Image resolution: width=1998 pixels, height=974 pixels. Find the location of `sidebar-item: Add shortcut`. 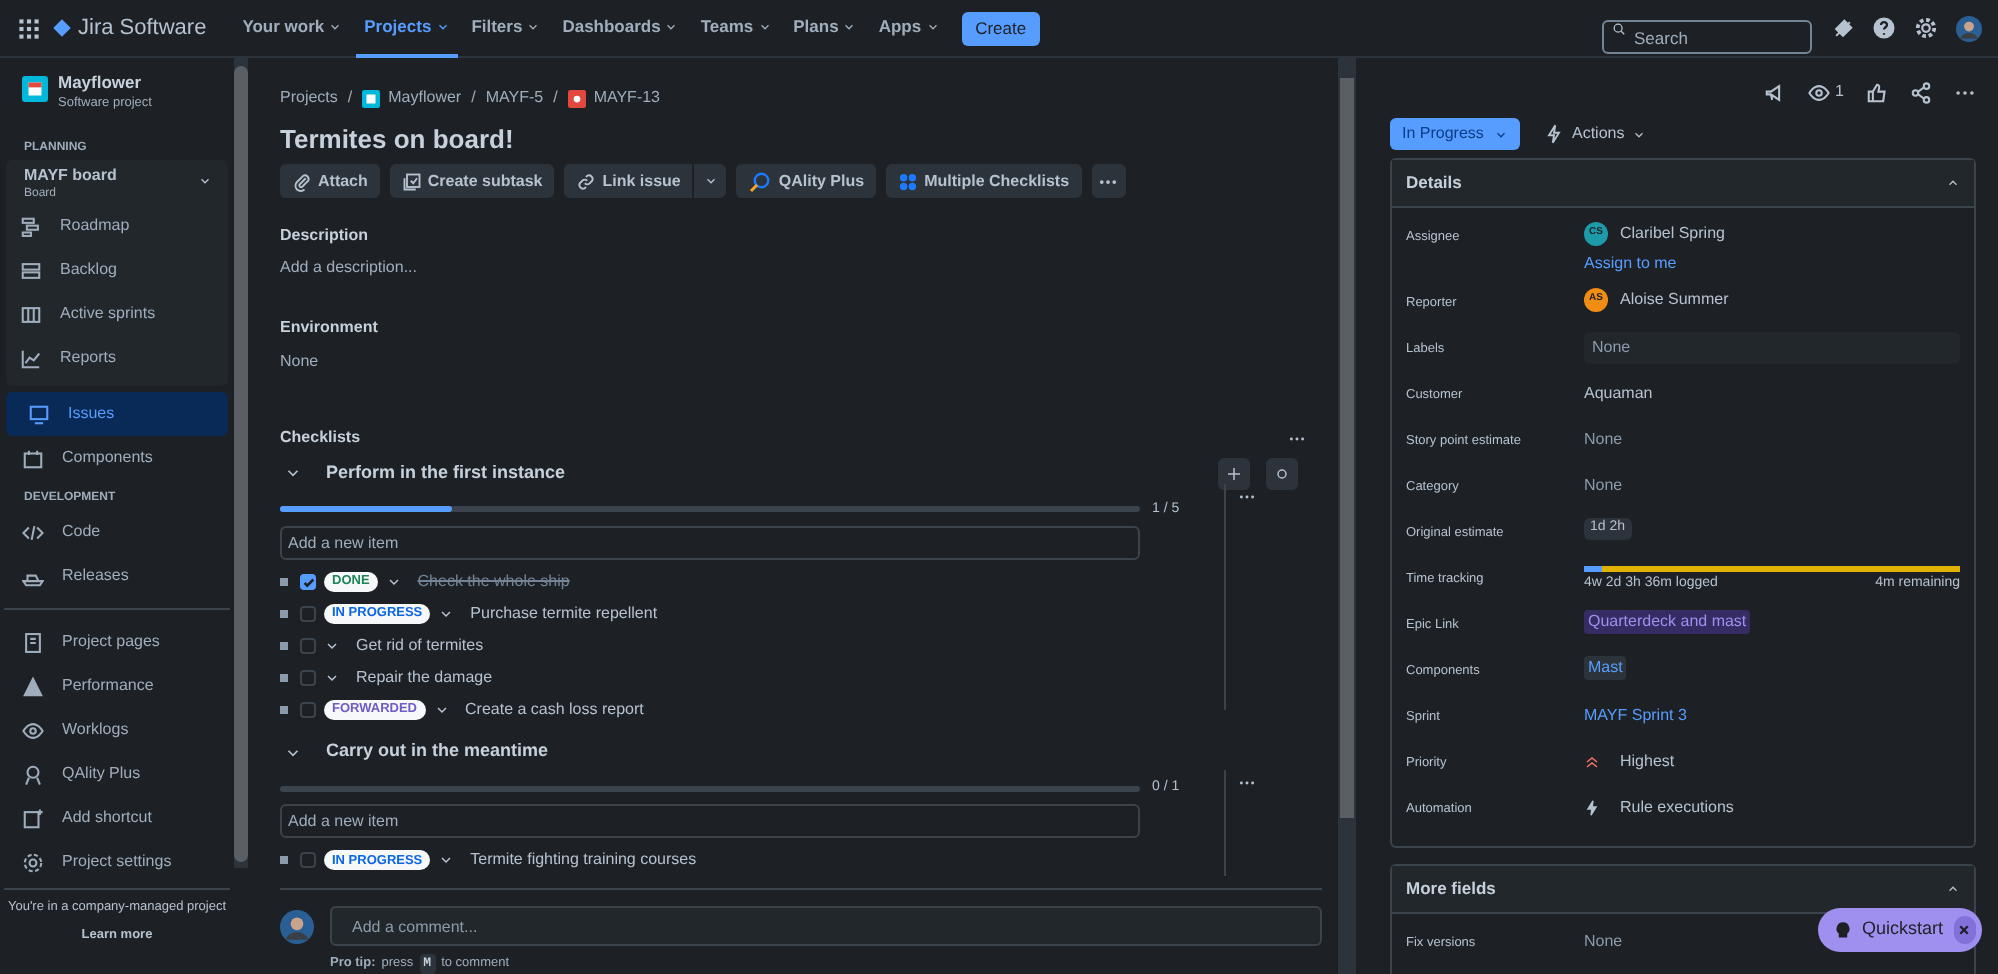

sidebar-item: Add shortcut is located at coordinates (117, 818).